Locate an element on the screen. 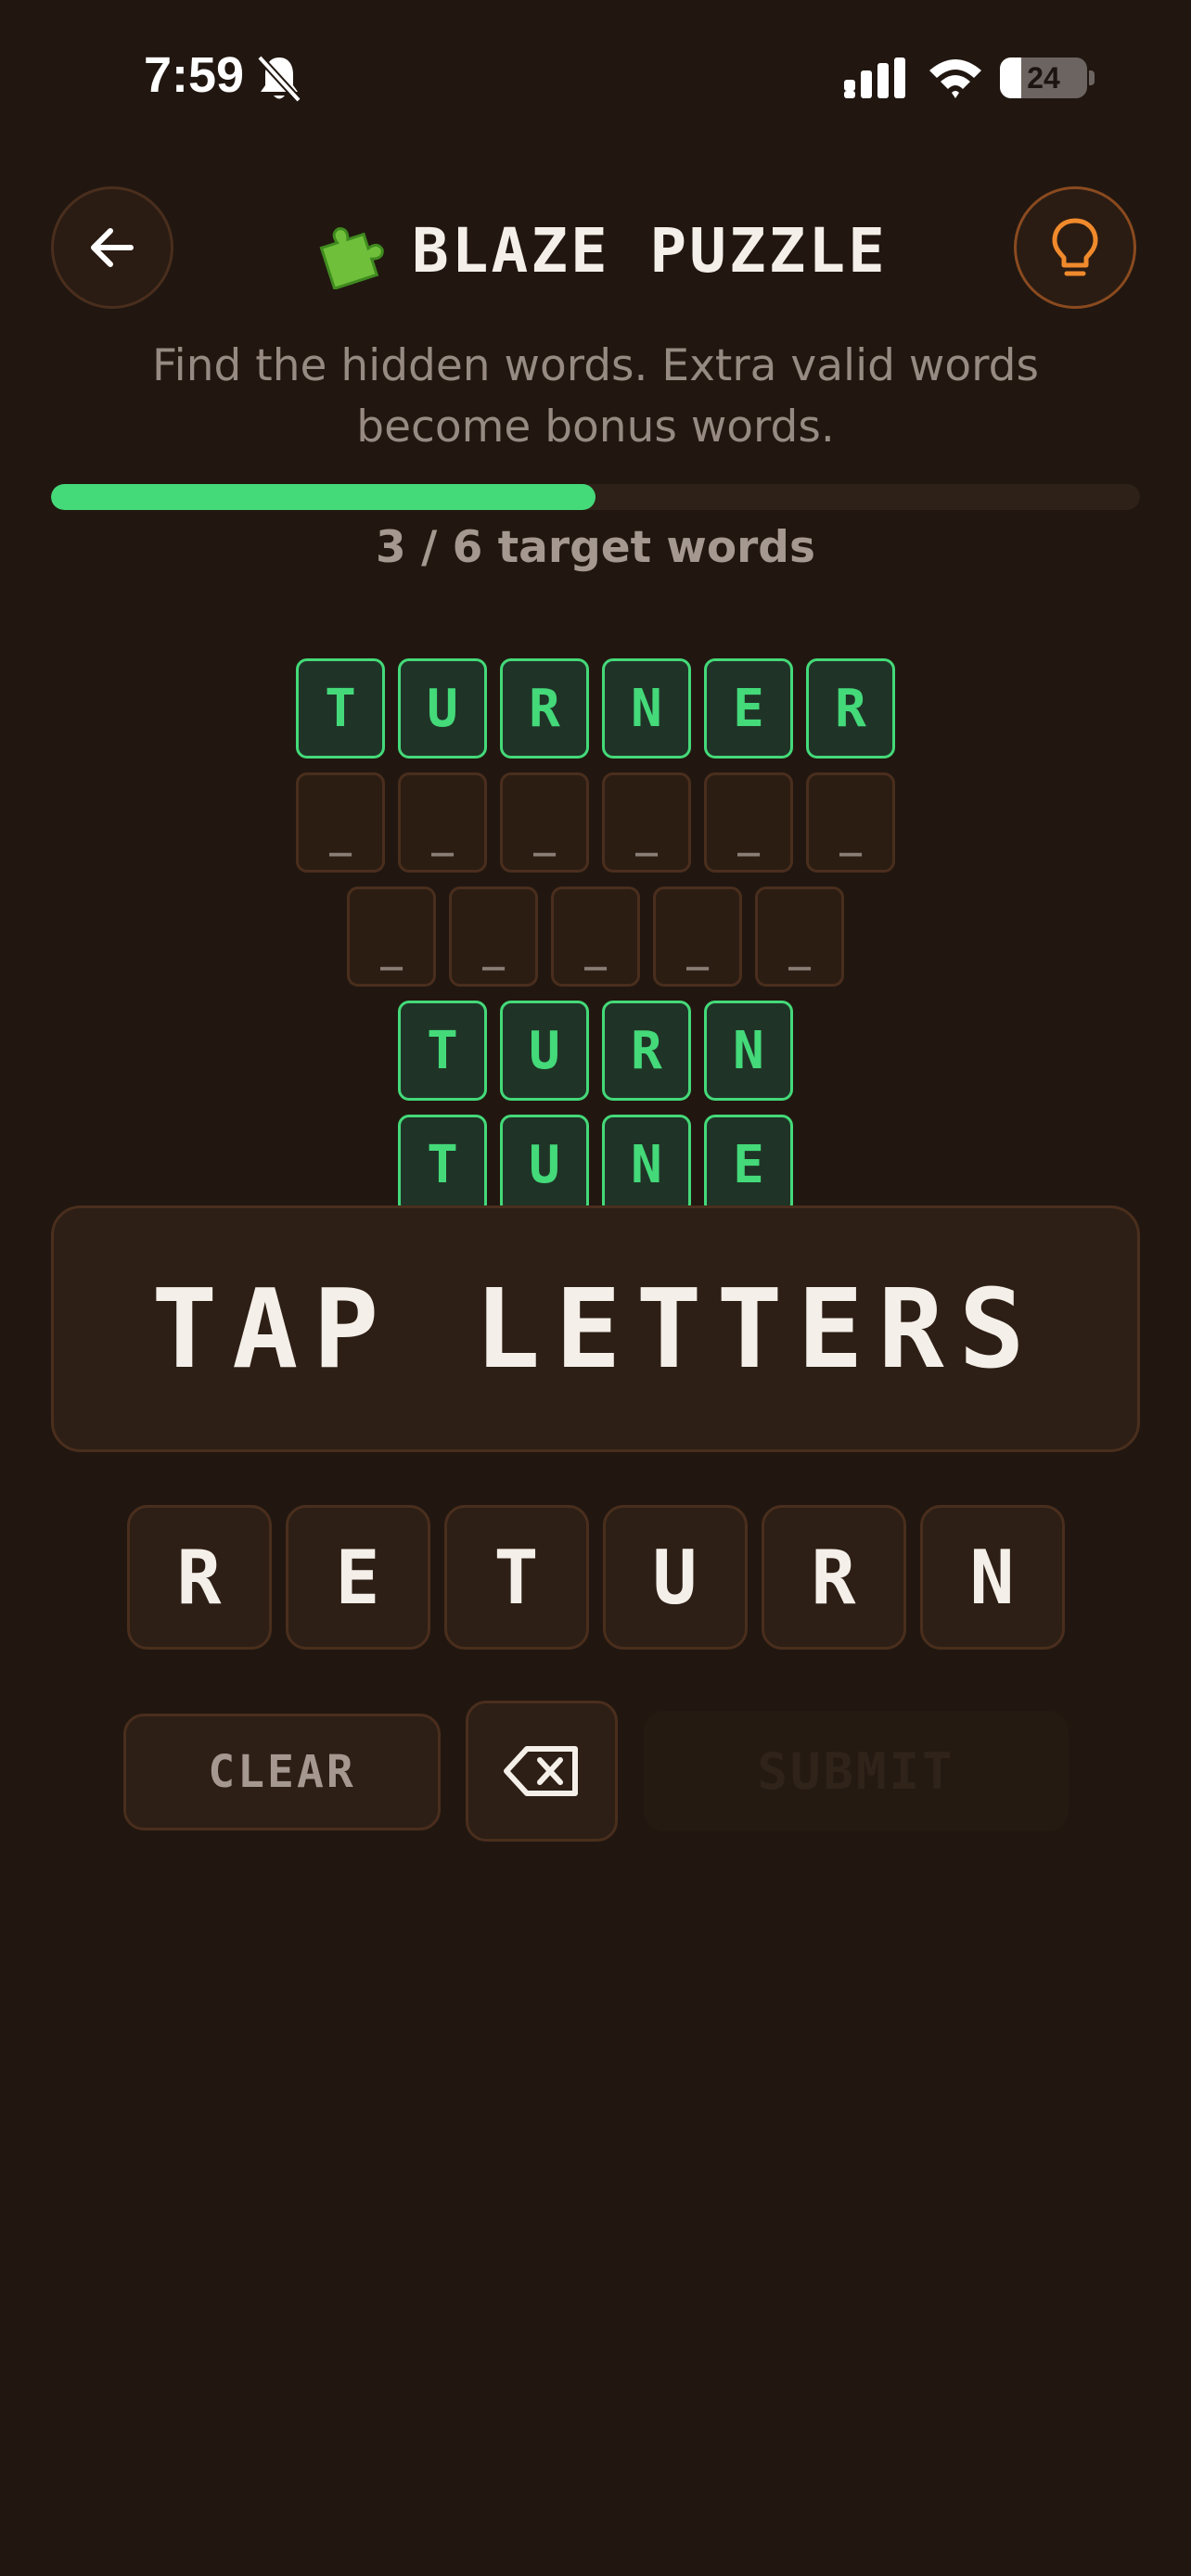  back-button is located at coordinates (112, 248).